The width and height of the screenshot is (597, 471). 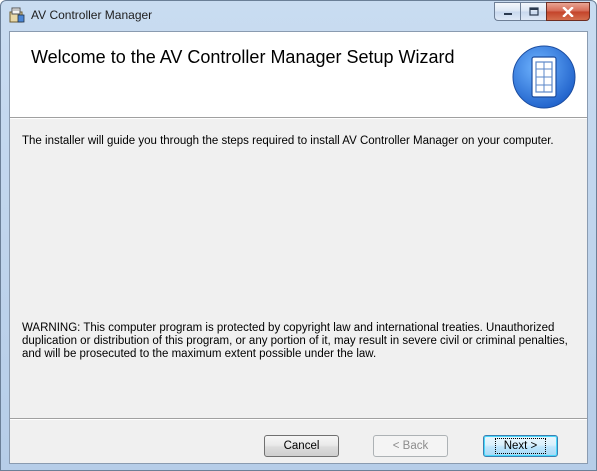 What do you see at coordinates (298, 16) in the screenshot?
I see `title-bar: AV Controller Manager` at bounding box center [298, 16].